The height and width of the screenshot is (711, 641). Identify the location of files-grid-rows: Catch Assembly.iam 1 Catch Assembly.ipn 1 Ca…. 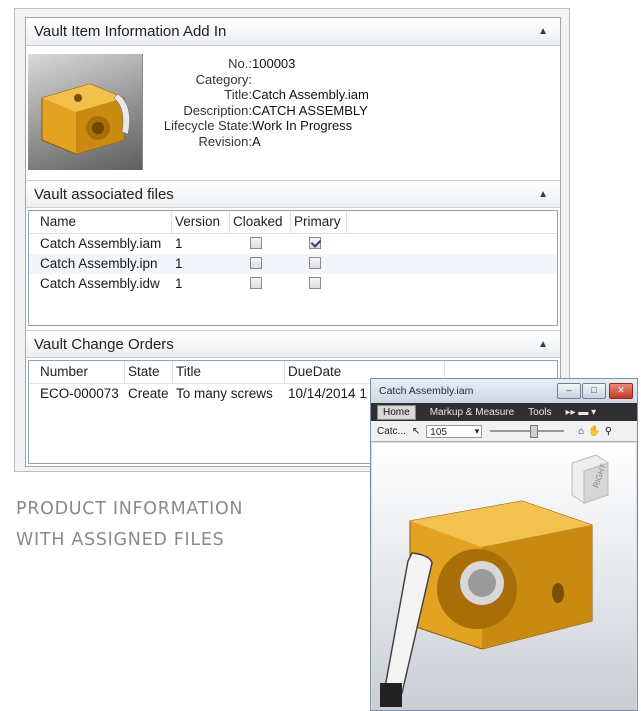
(293, 264).